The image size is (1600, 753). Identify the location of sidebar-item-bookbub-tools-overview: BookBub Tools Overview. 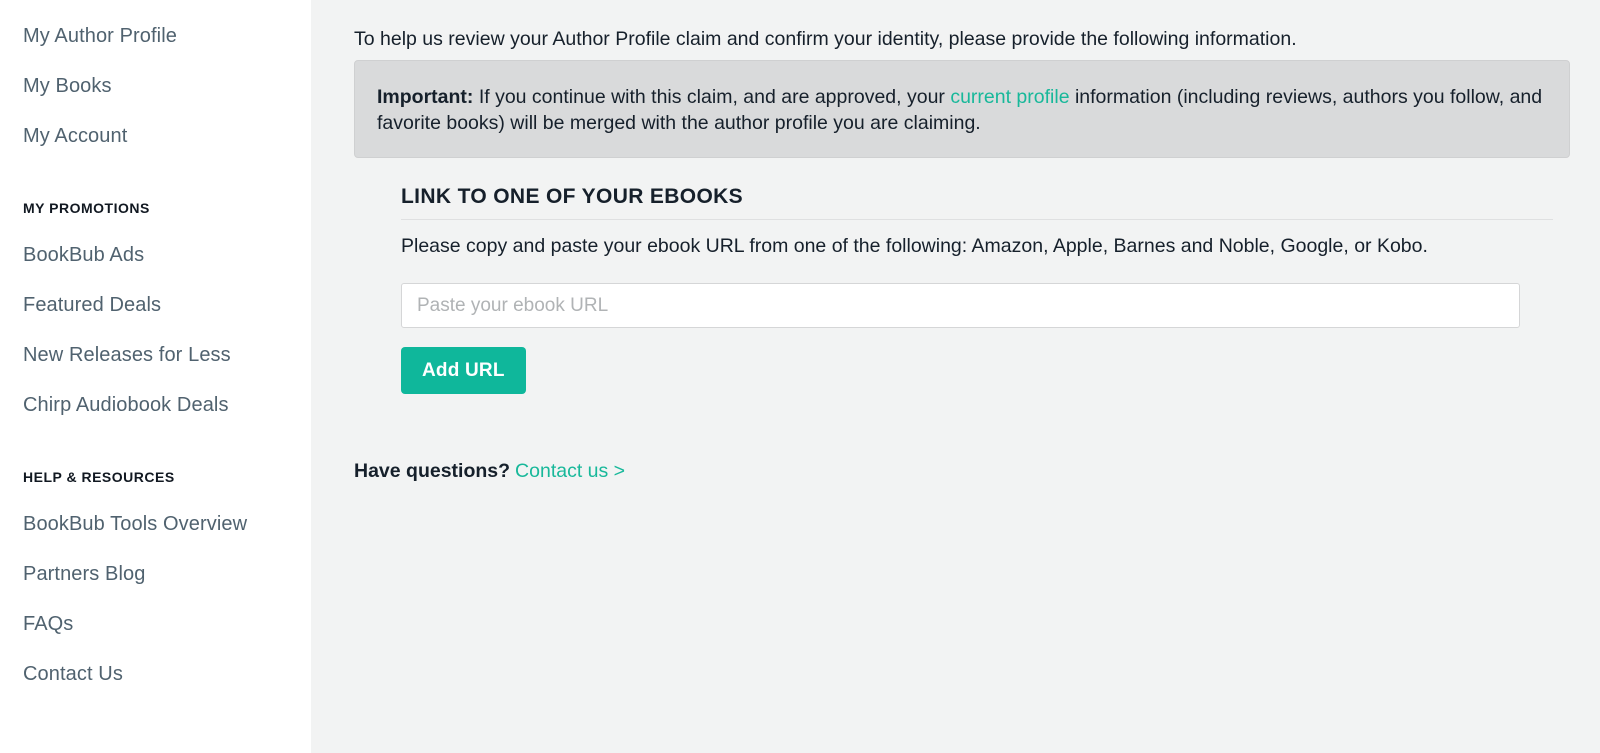
(155, 524).